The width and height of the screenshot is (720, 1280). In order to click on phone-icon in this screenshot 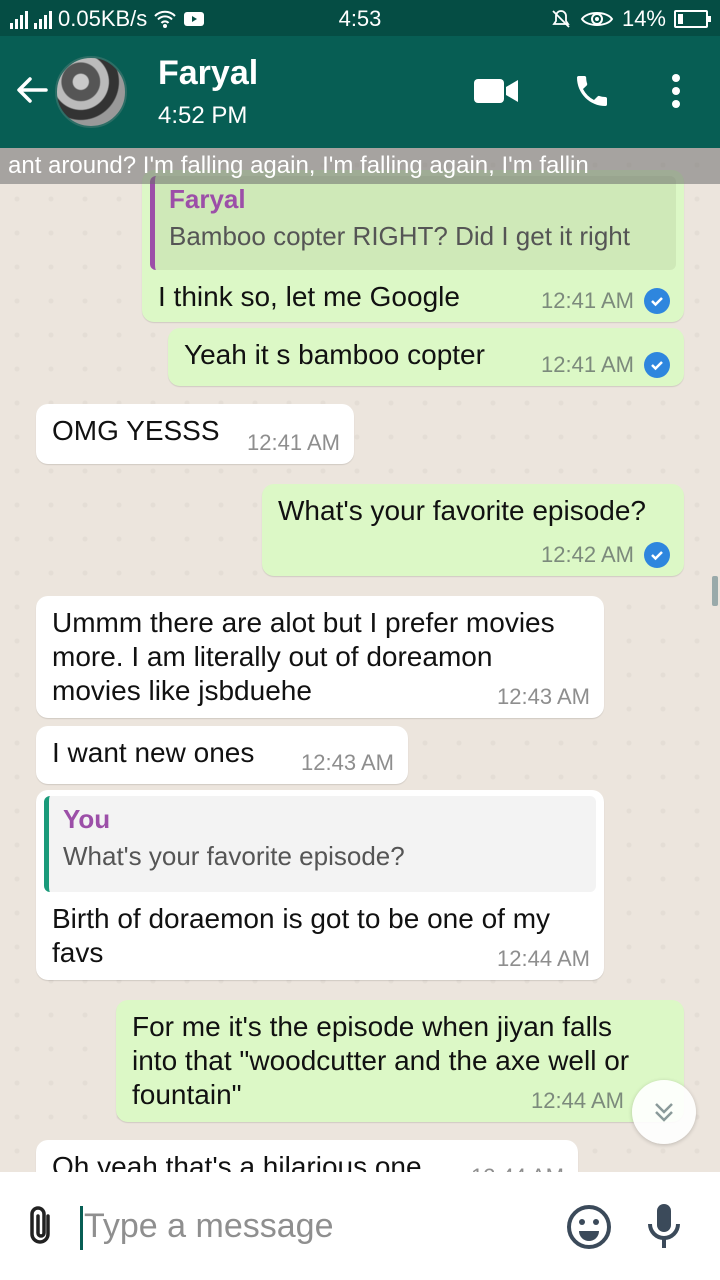, I will do `click(592, 91)`.